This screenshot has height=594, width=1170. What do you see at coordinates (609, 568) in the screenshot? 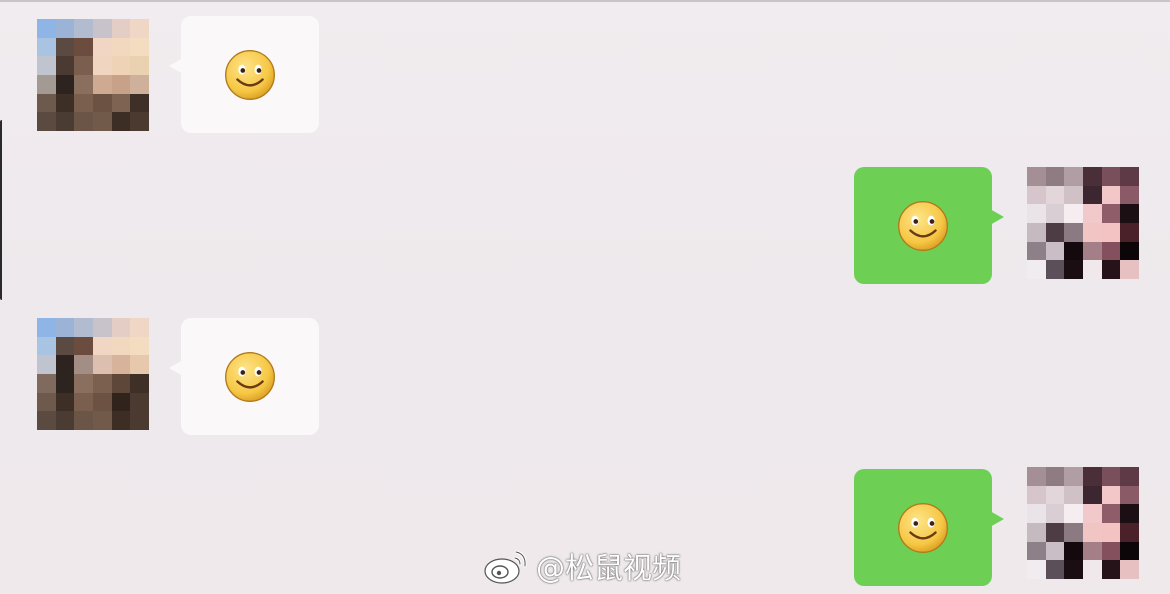
I see `watermark-text: @松鼠视频` at bounding box center [609, 568].